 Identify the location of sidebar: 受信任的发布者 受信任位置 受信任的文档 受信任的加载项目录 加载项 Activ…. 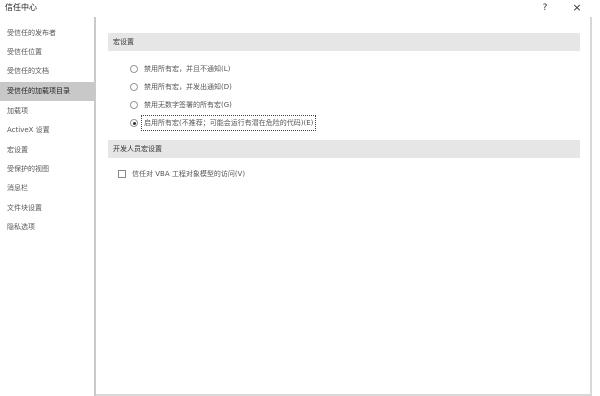
(47, 206).